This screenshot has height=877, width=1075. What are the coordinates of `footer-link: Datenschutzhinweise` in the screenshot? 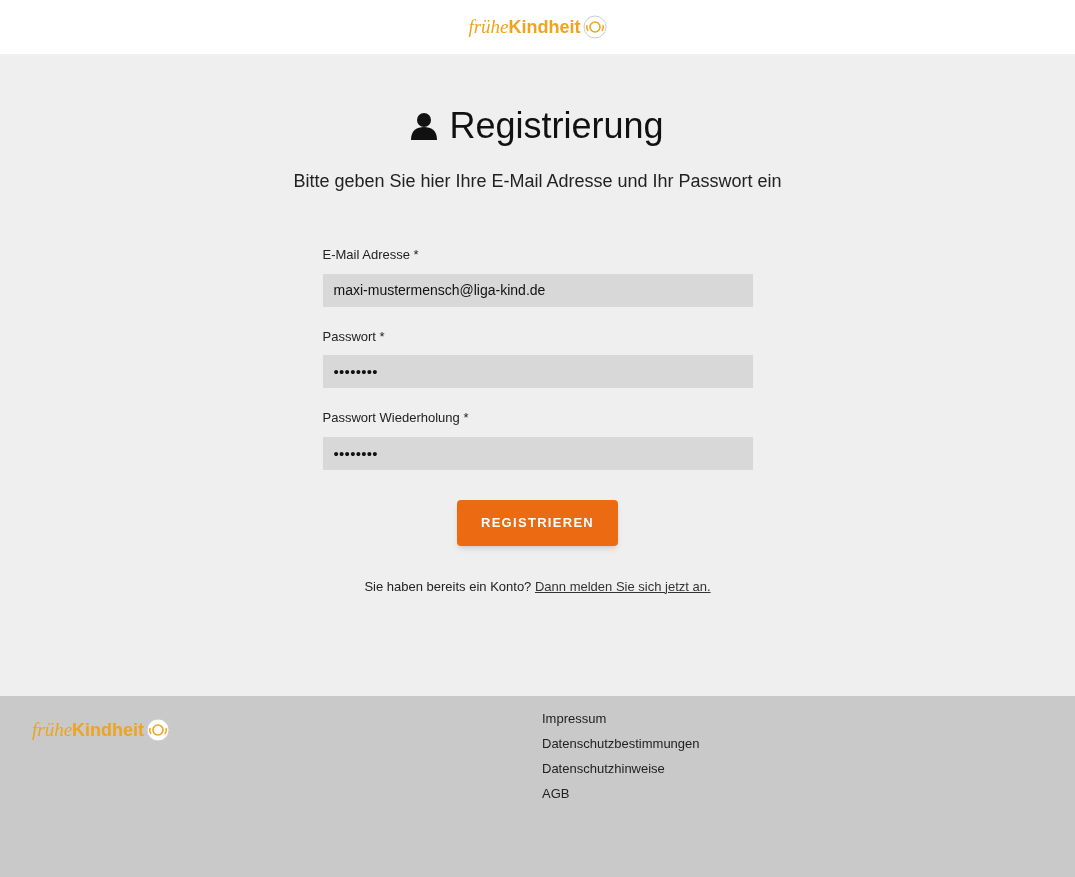 It's located at (603, 768).